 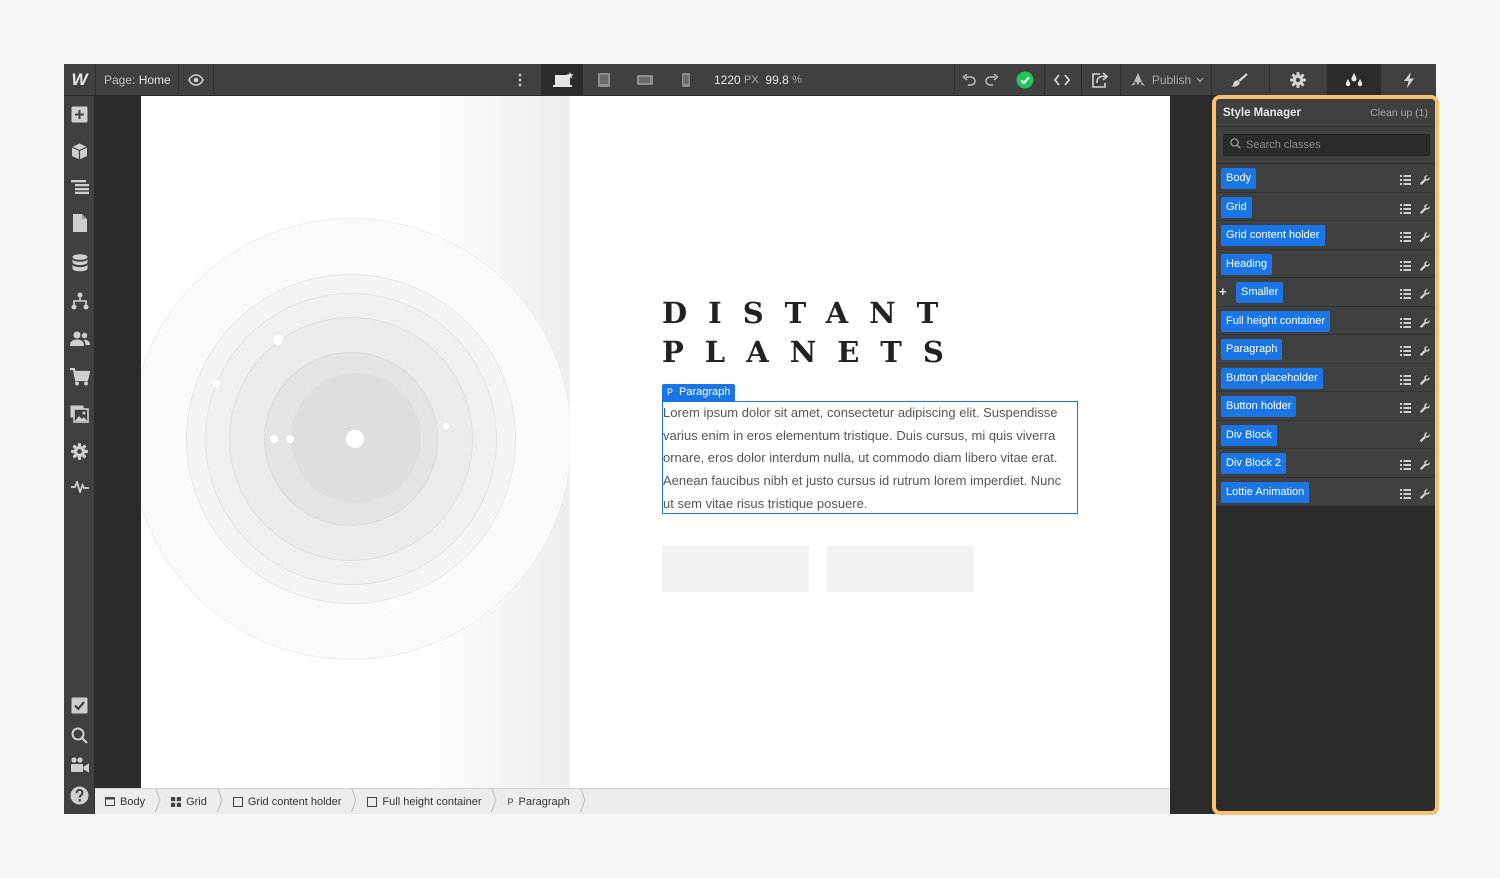 I want to click on activity-pulse-icon, so click(x=79, y=487).